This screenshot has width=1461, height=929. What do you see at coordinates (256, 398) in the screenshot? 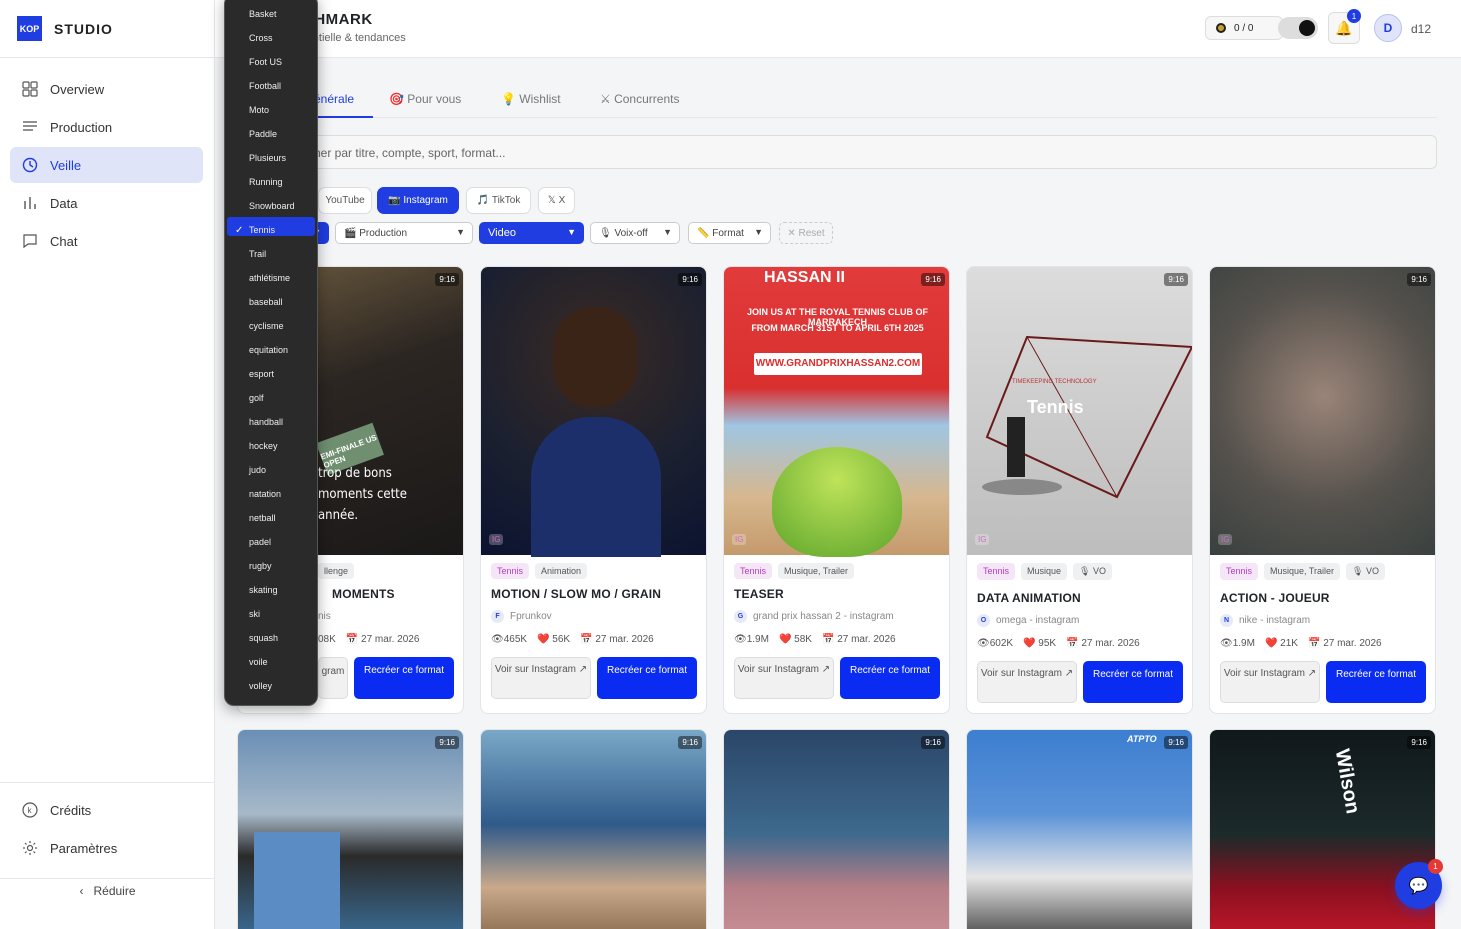
I see `sport-option: golf` at bounding box center [256, 398].